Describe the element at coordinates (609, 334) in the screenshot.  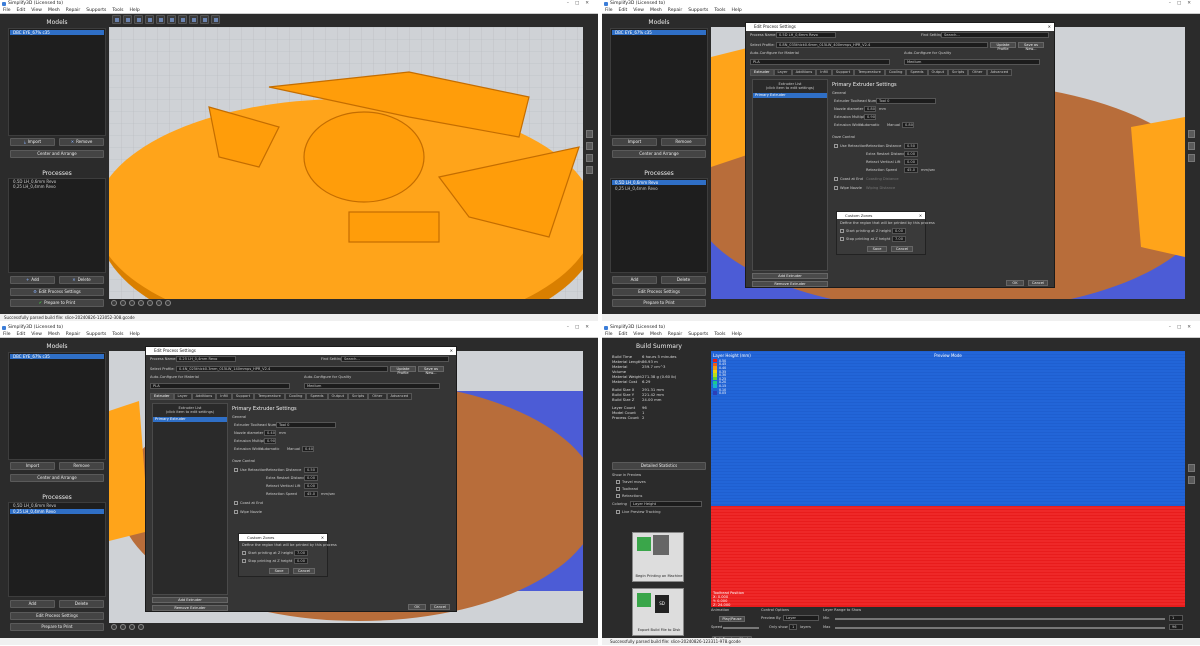
I see `menu-file: File` at that location.